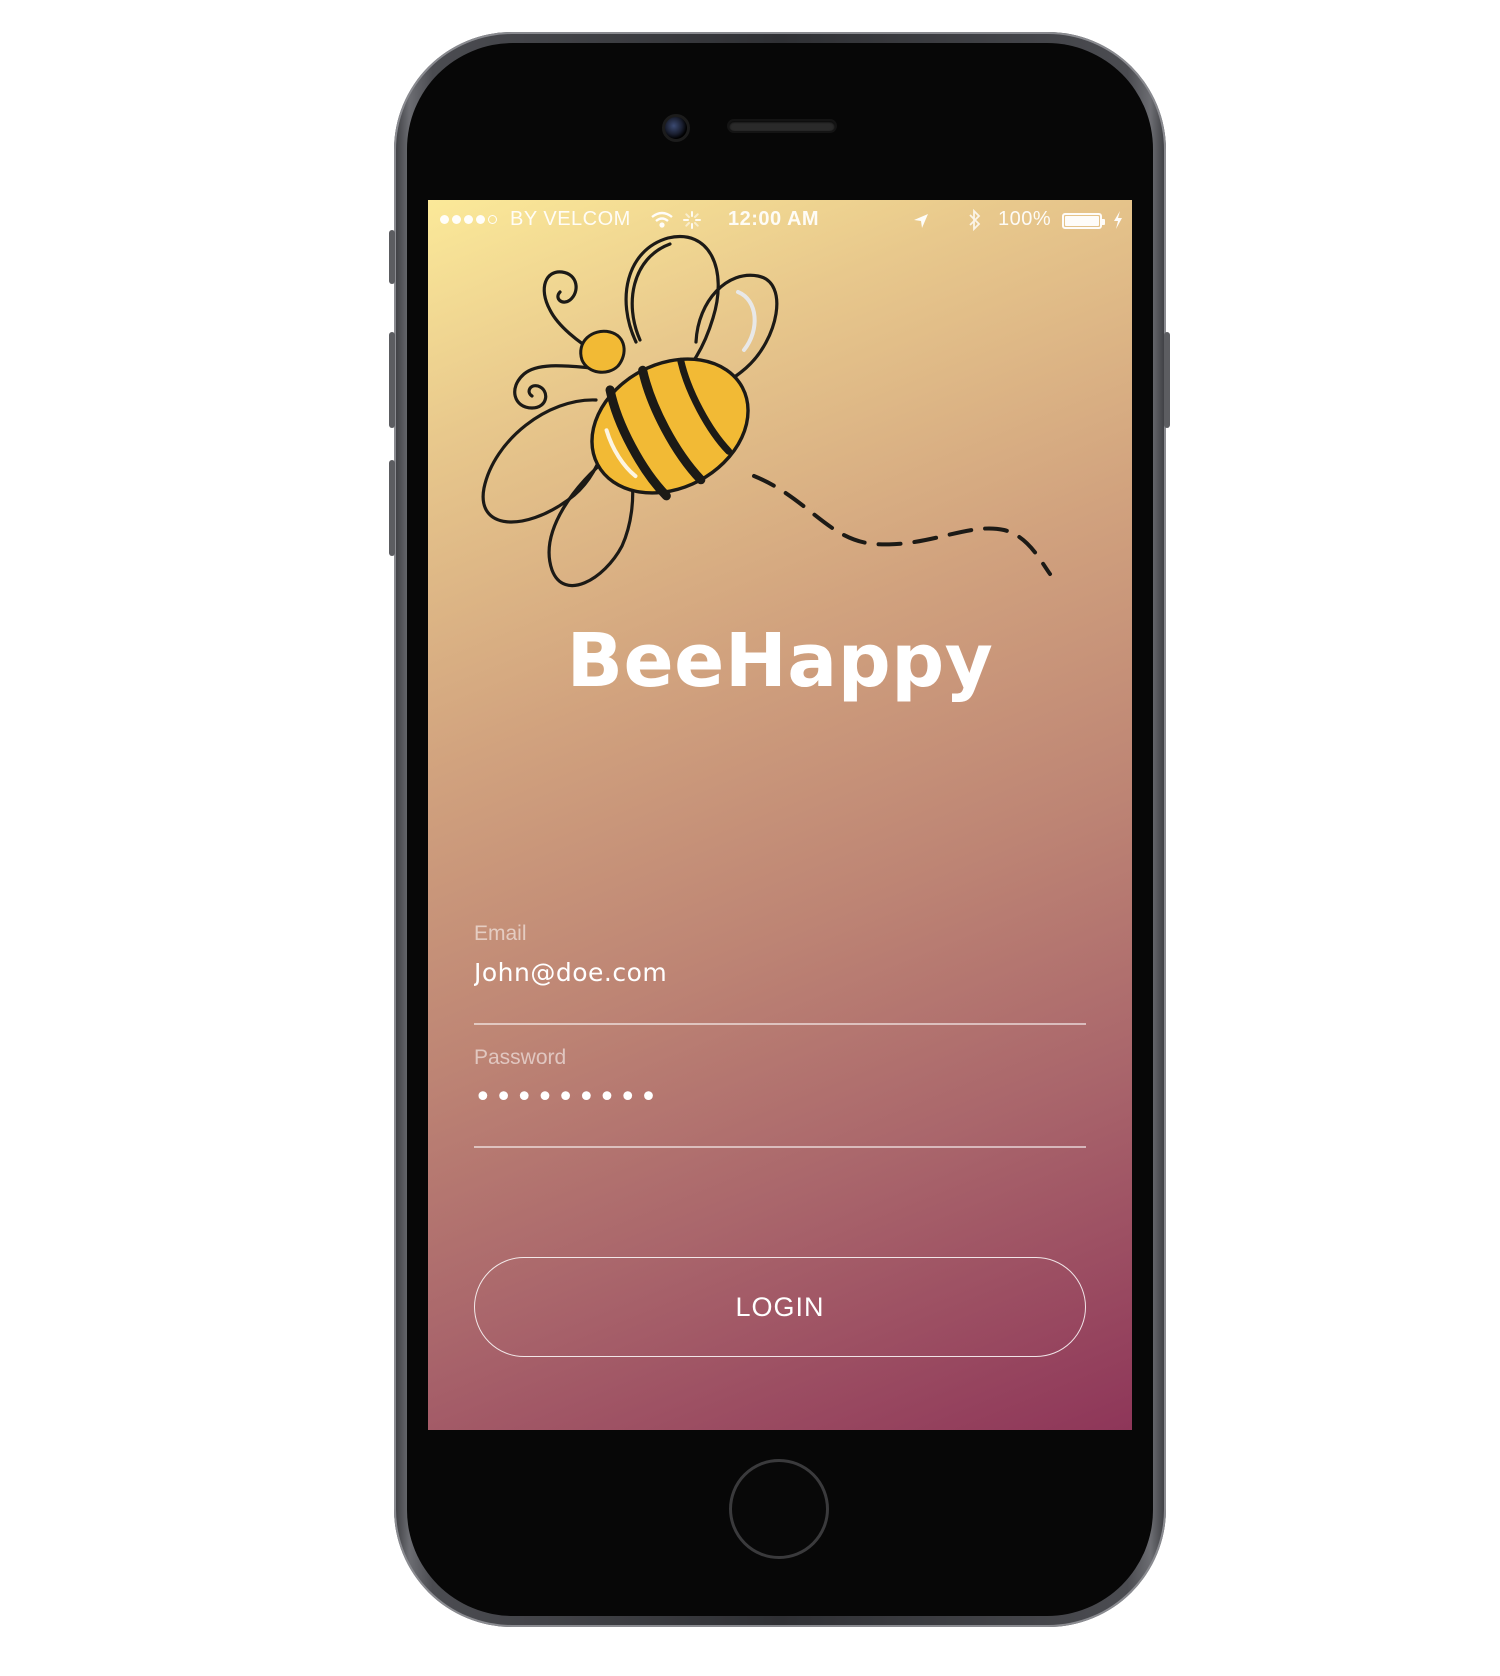 The image size is (1500, 1676). Describe the element at coordinates (570, 219) in the screenshot. I see `carrier-name: BY VELCOM` at that location.